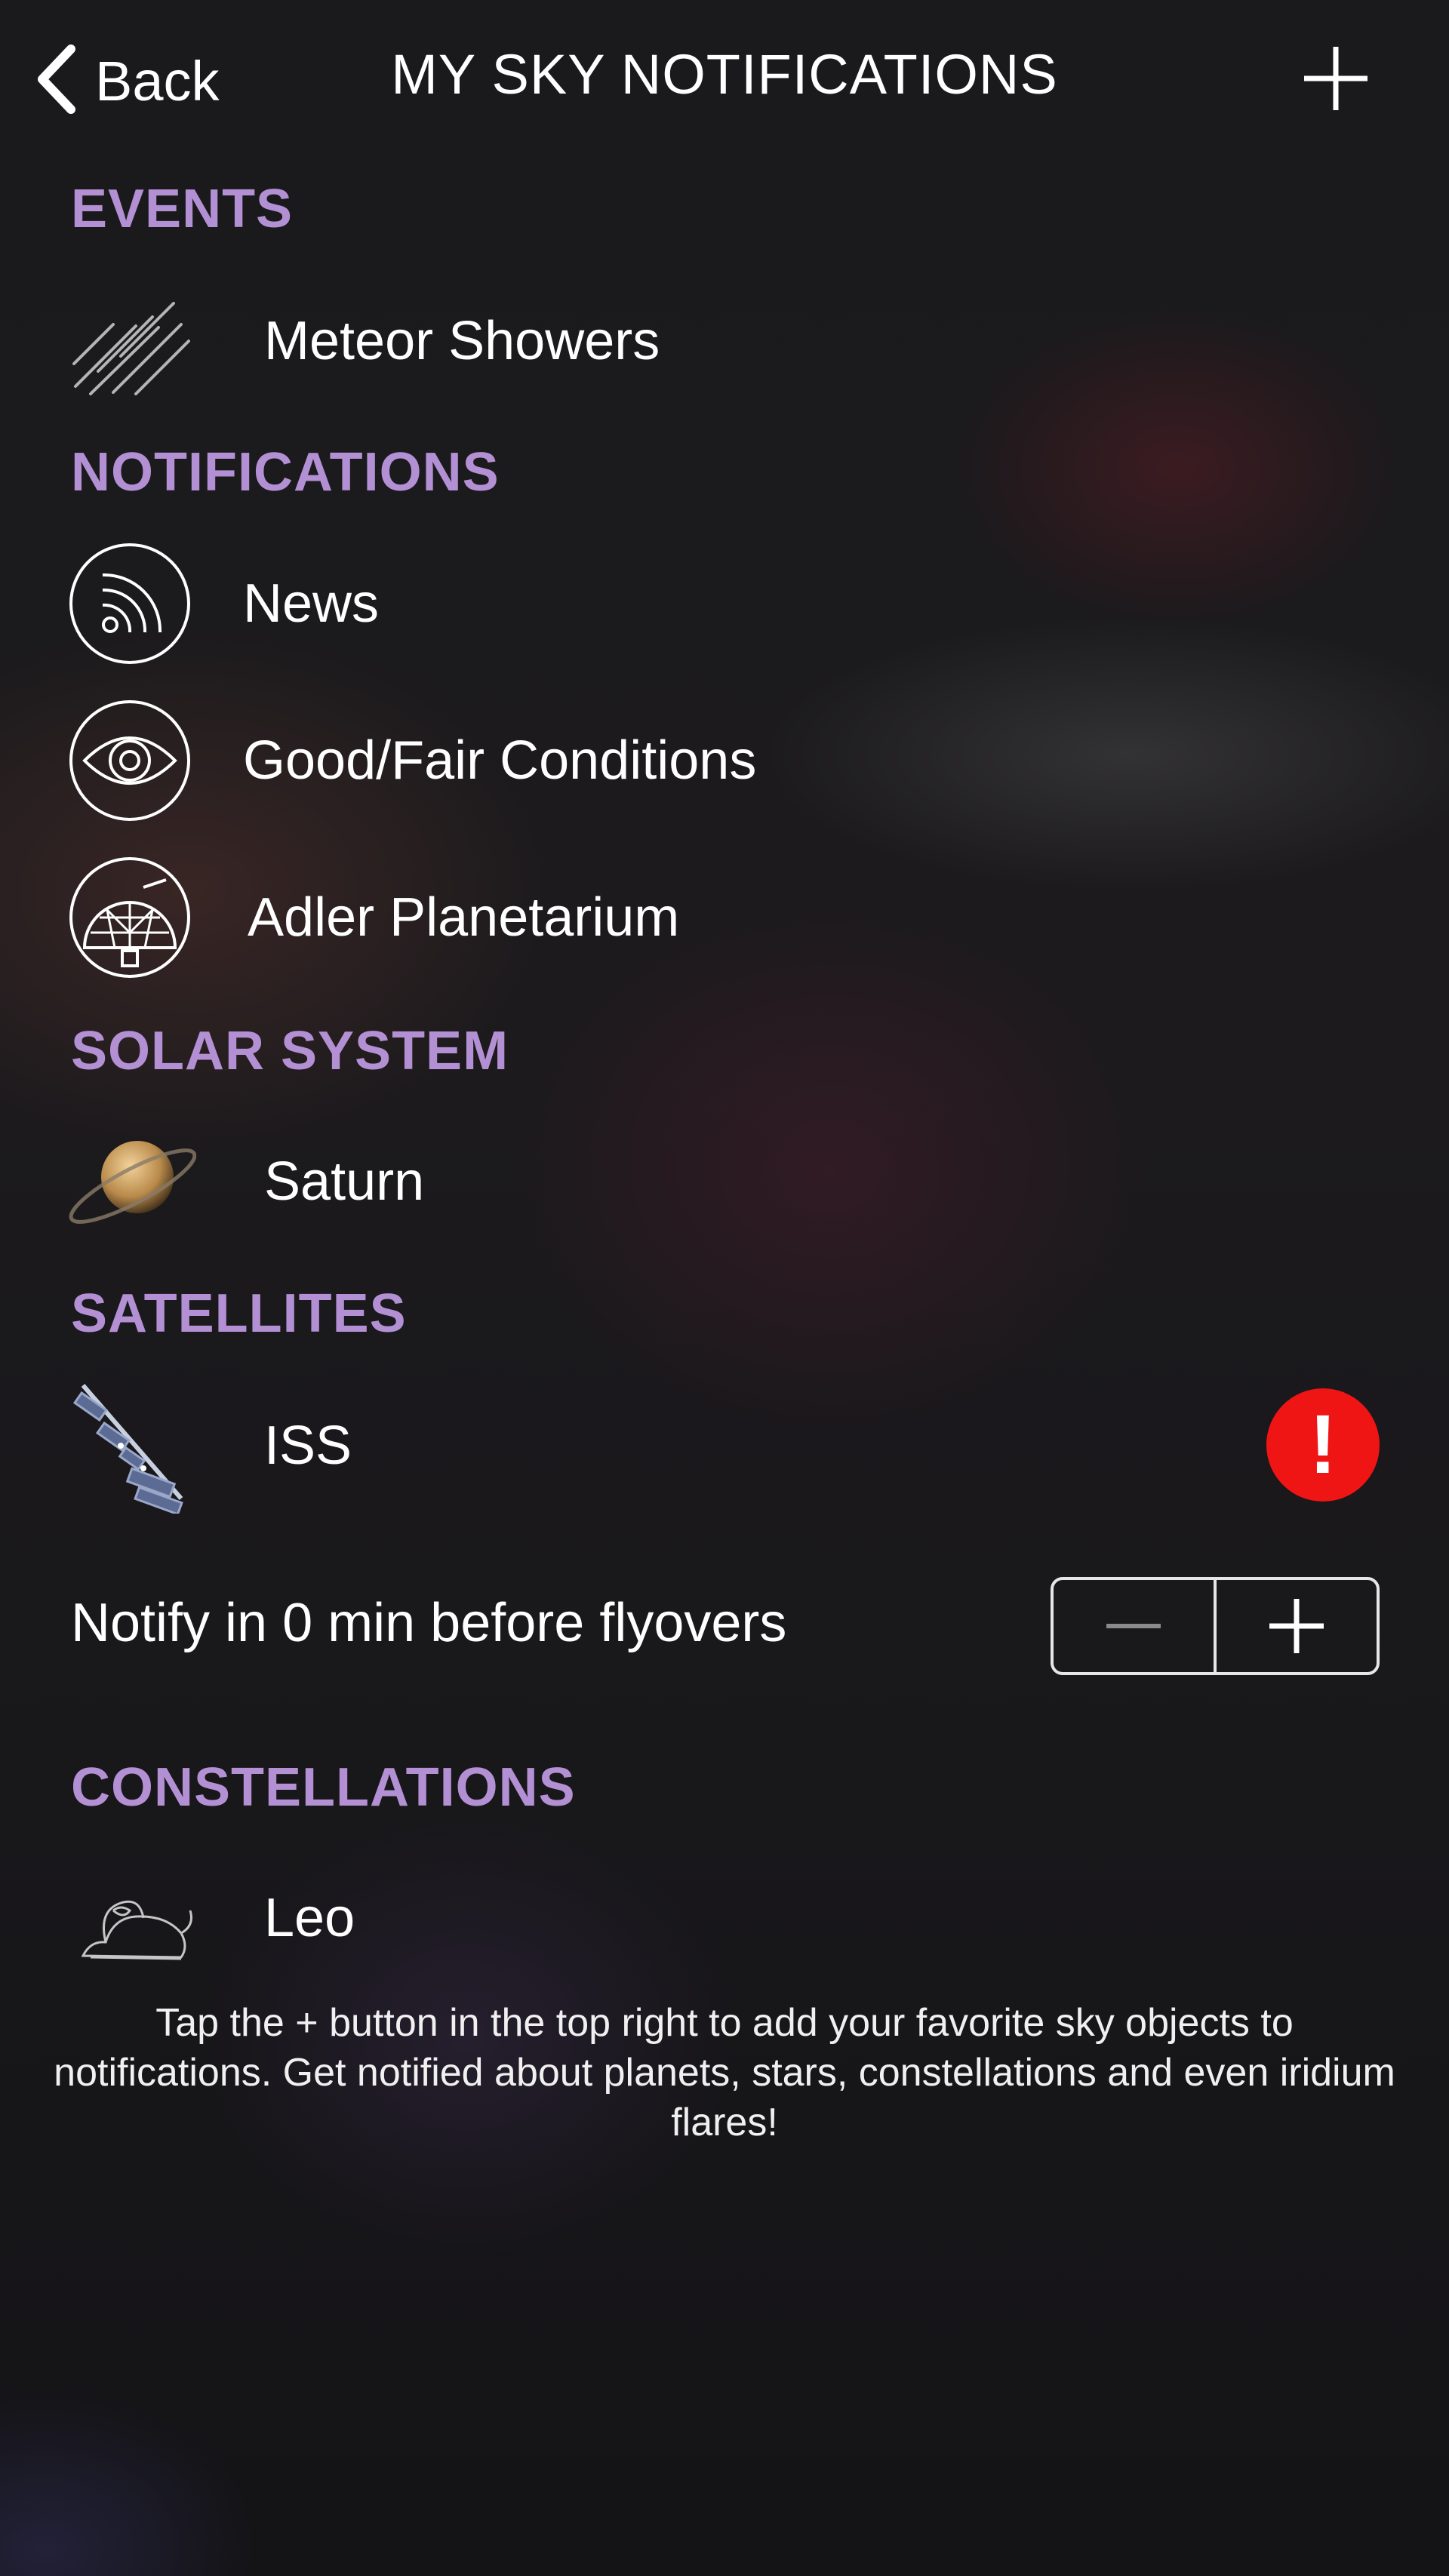 The width and height of the screenshot is (1449, 2576). Describe the element at coordinates (429, 1623) in the screenshot. I see `flyover-notify-text: Notify in 0 min before flyovers` at that location.